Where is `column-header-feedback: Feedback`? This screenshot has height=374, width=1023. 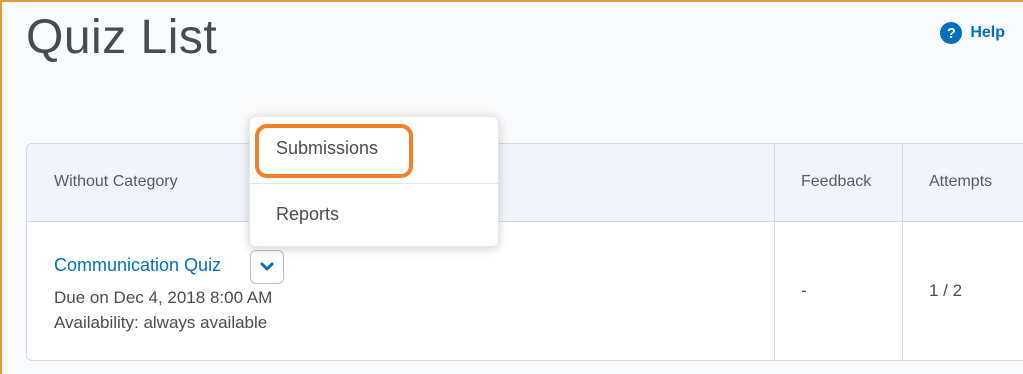
column-header-feedback: Feedback is located at coordinates (836, 181).